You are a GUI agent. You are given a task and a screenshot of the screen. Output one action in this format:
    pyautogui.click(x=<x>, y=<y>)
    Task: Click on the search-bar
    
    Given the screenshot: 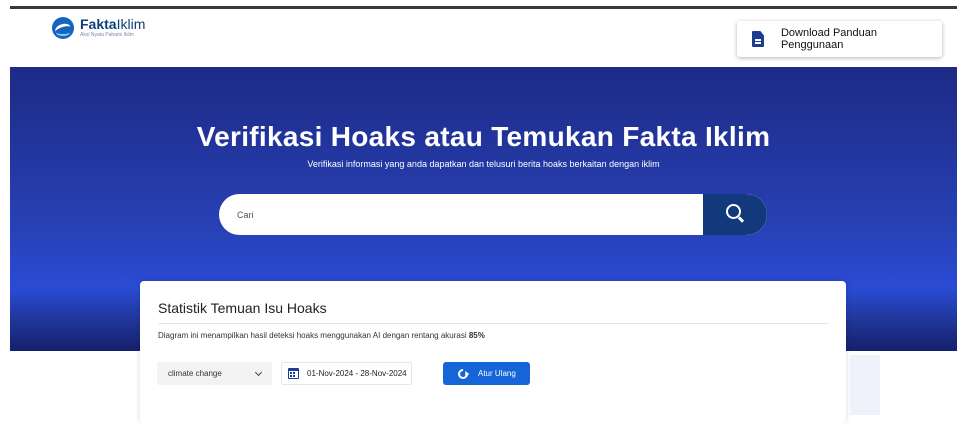 What is the action you would take?
    pyautogui.click(x=493, y=214)
    